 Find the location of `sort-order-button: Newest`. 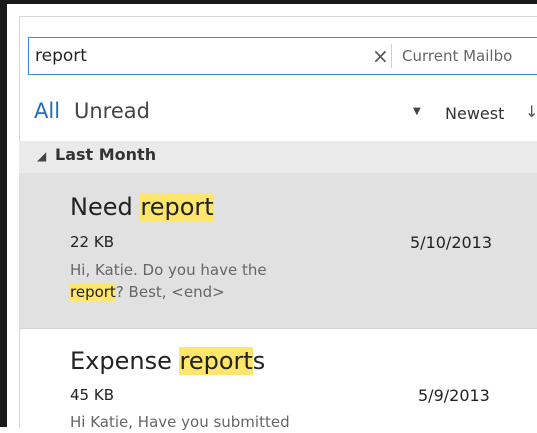

sort-order-button: Newest is located at coordinates (474, 113).